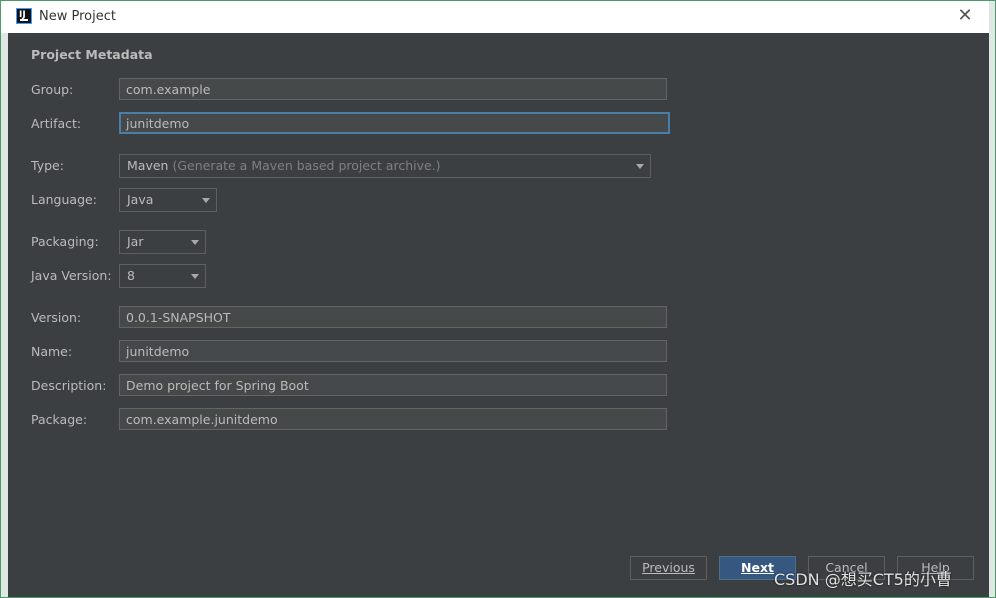 The height and width of the screenshot is (598, 996). I want to click on description-label: Description:, so click(69, 385).